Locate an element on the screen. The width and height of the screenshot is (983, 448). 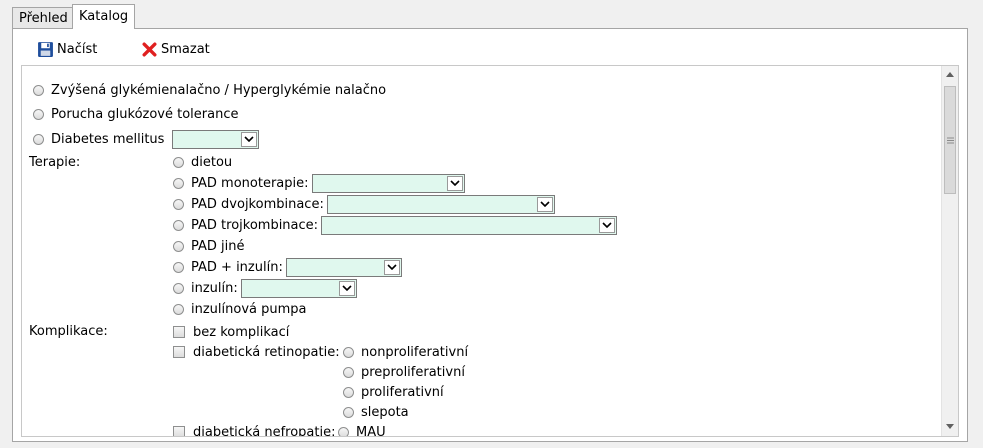
therapy-option-pad-dual: PAD dvojkombinace: is located at coordinates (364, 204).